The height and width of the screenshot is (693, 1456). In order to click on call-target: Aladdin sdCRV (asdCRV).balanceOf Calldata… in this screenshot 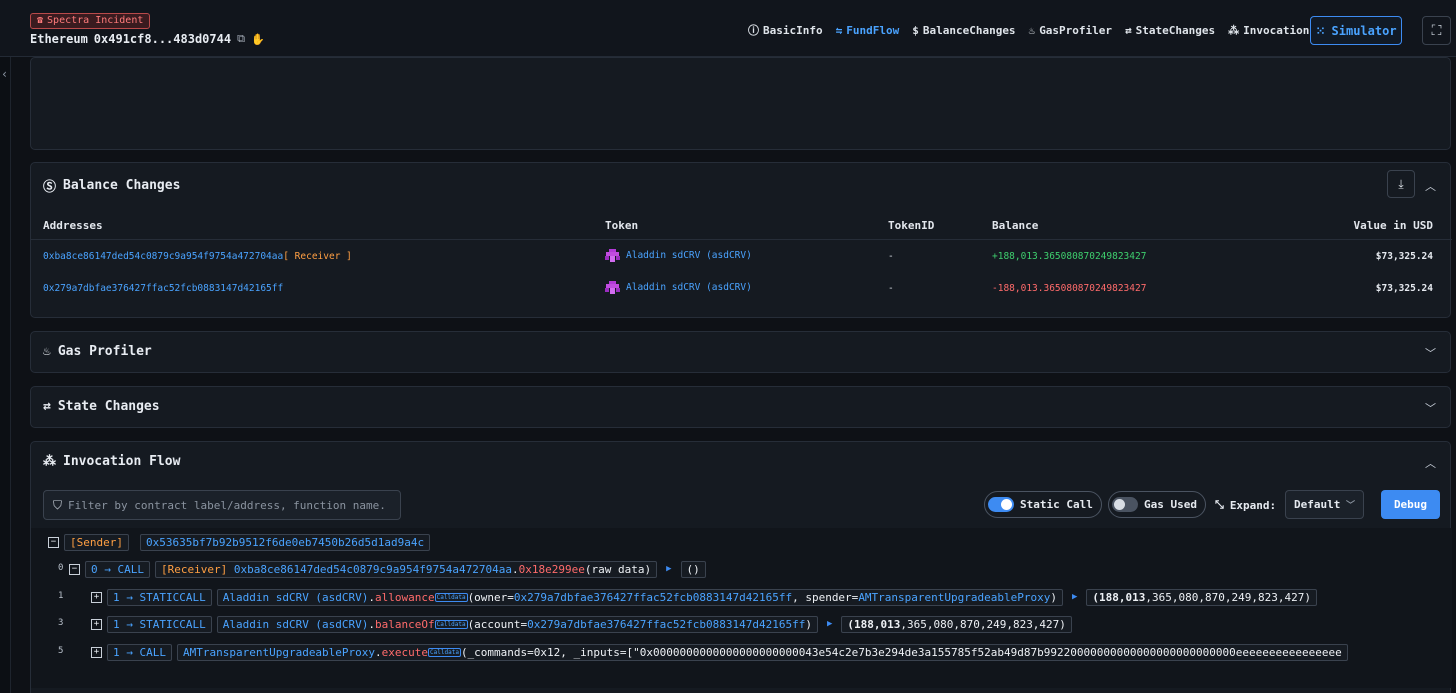, I will do `click(517, 624)`.